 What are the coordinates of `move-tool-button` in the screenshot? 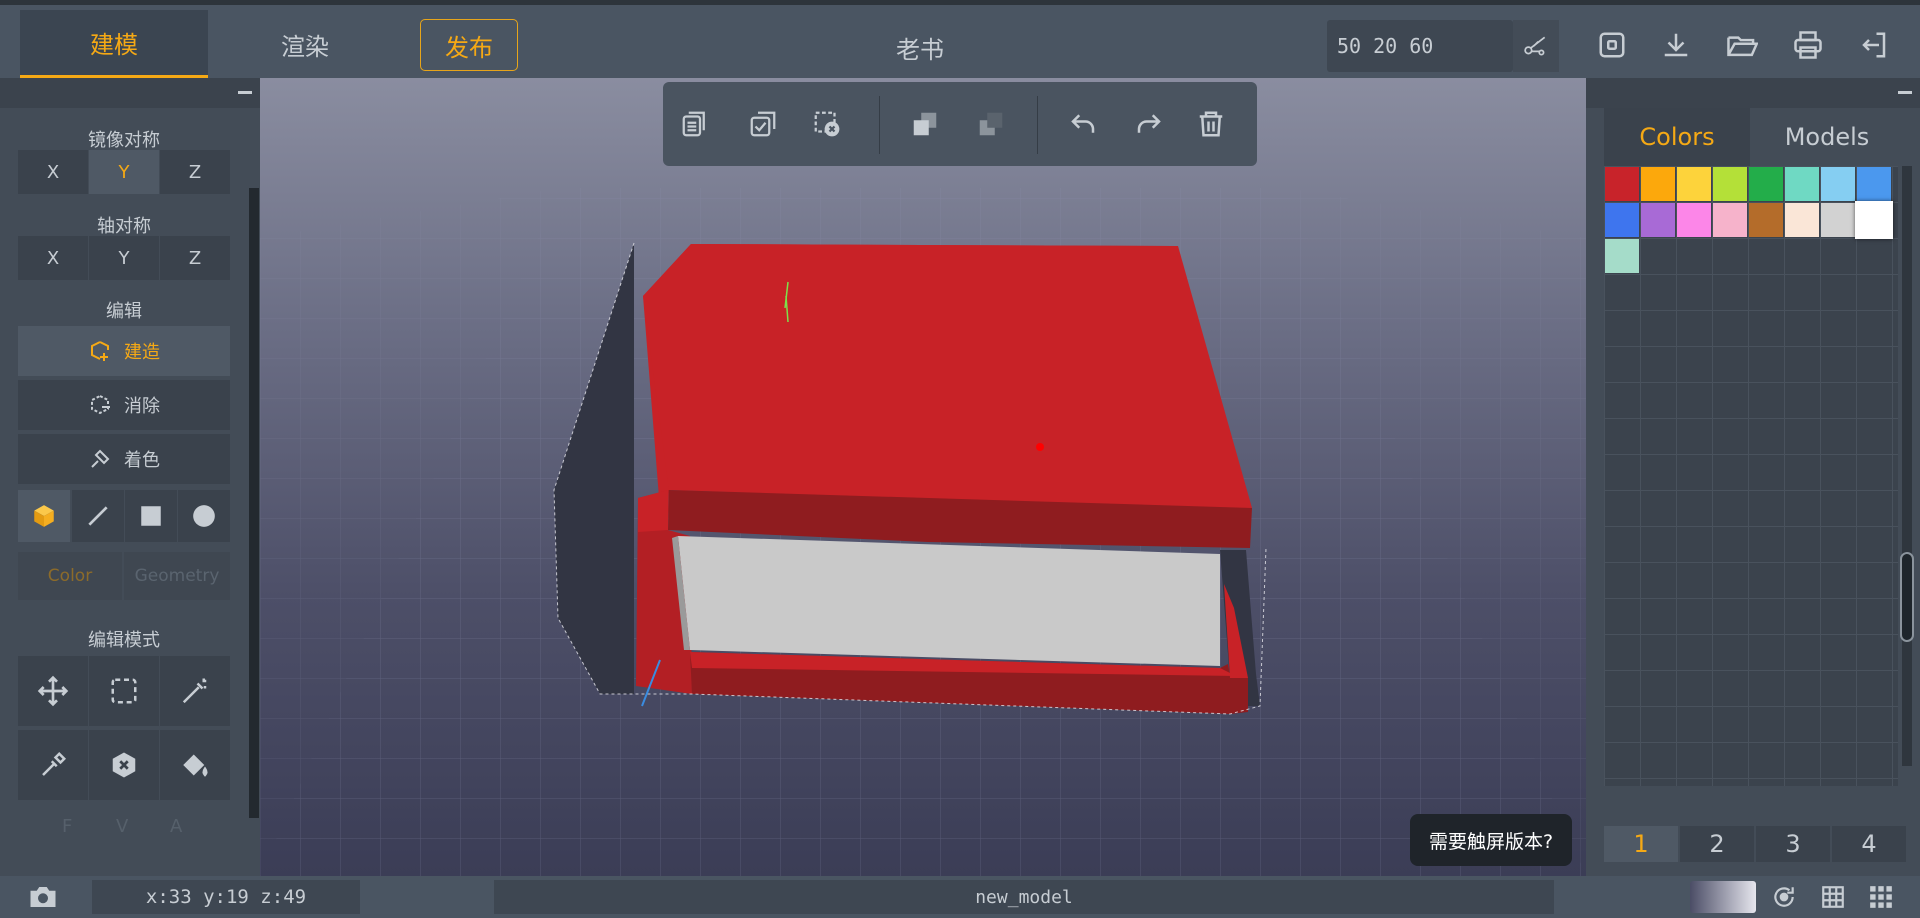 It's located at (53, 691).